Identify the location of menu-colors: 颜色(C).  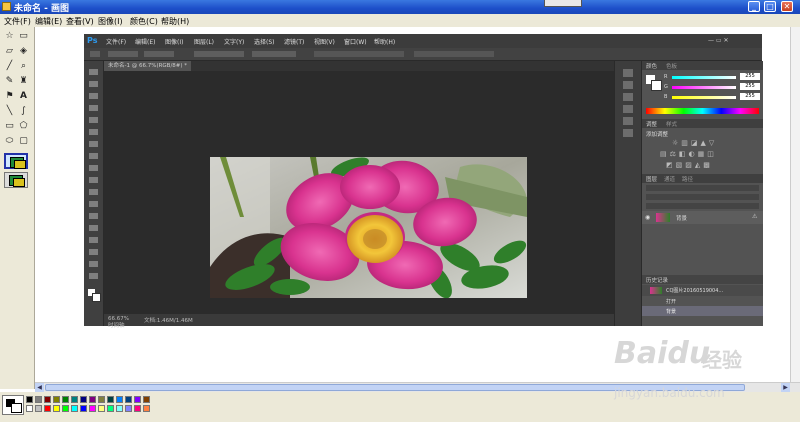
(144, 21).